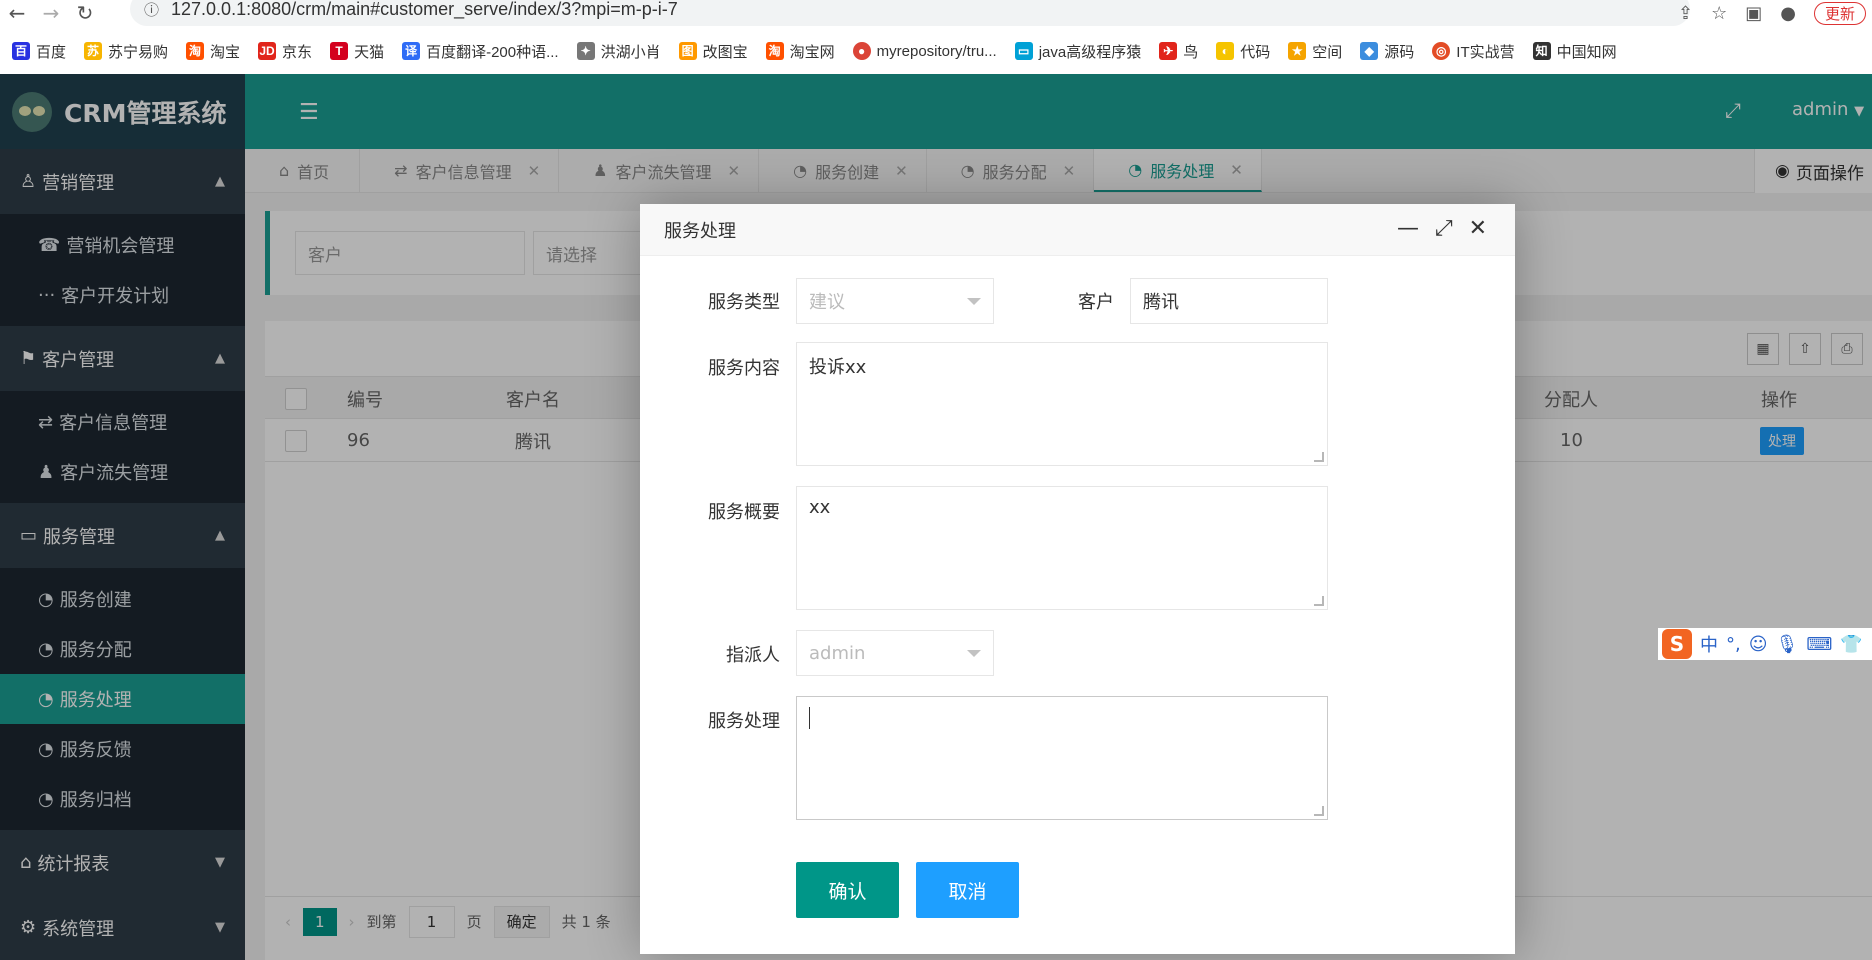  What do you see at coordinates (713, 51) in the screenshot?
I see `bookmark-item: 图改图宝` at bounding box center [713, 51].